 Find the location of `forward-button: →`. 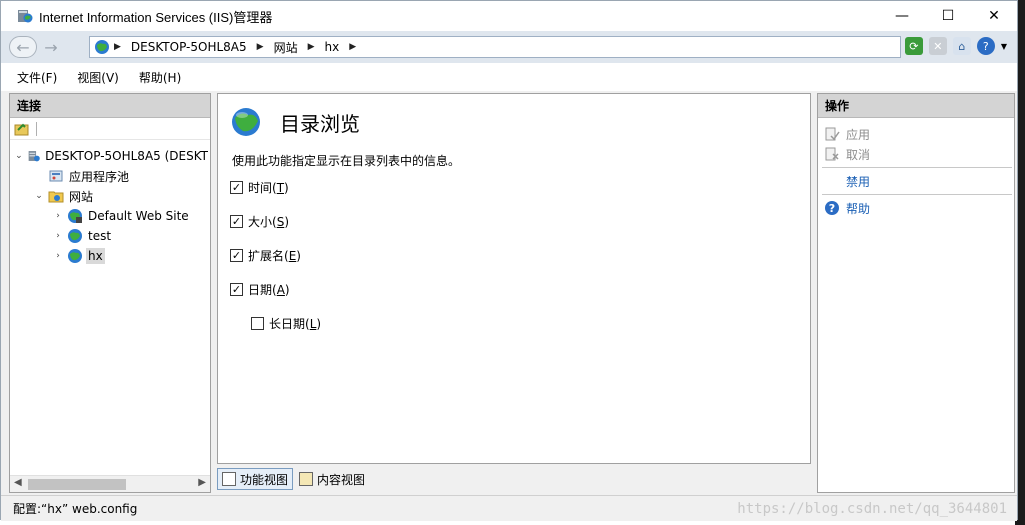

forward-button: → is located at coordinates (51, 47).